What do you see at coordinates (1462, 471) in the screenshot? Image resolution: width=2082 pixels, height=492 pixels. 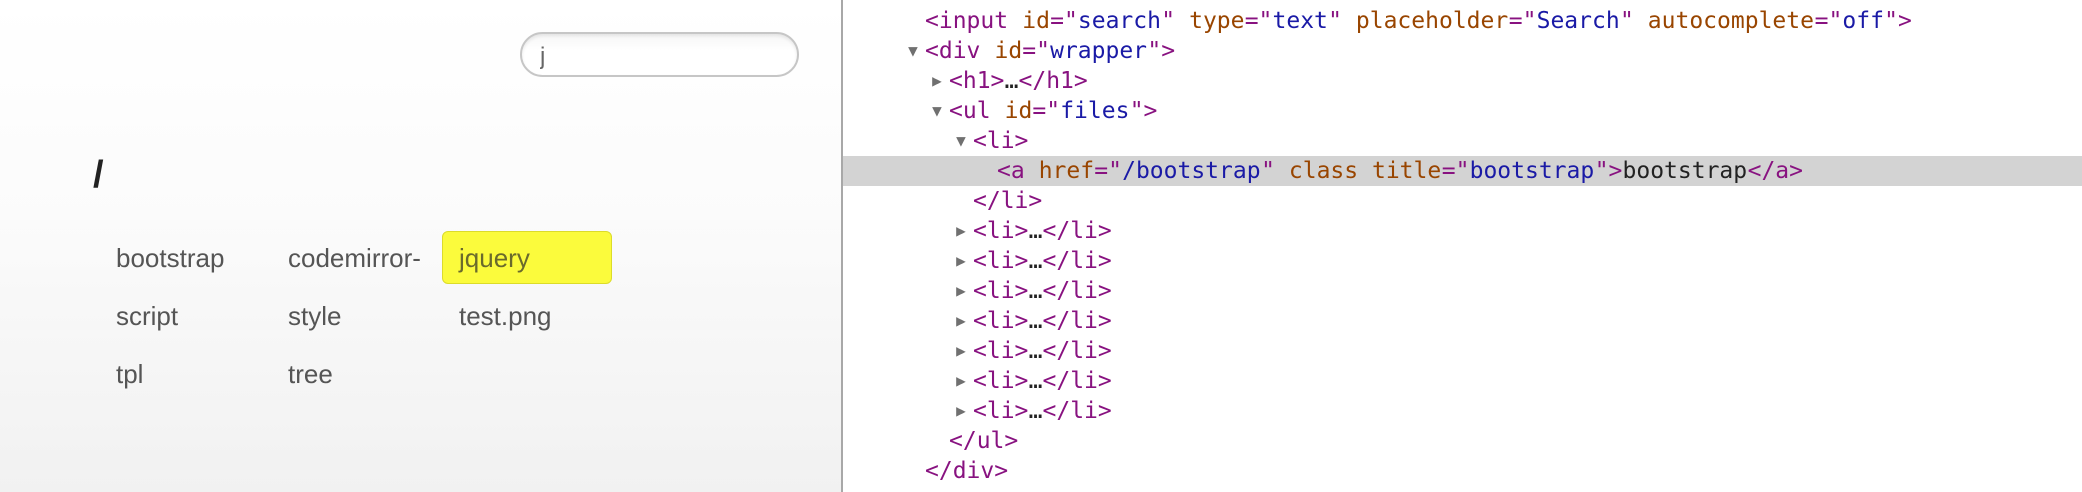 I see `dom-node: </div>` at bounding box center [1462, 471].